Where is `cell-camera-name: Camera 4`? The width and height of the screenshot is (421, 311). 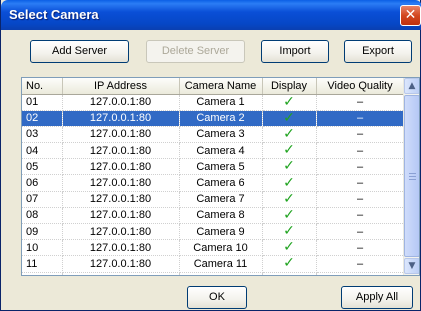 cell-camera-name: Camera 4 is located at coordinates (221, 151).